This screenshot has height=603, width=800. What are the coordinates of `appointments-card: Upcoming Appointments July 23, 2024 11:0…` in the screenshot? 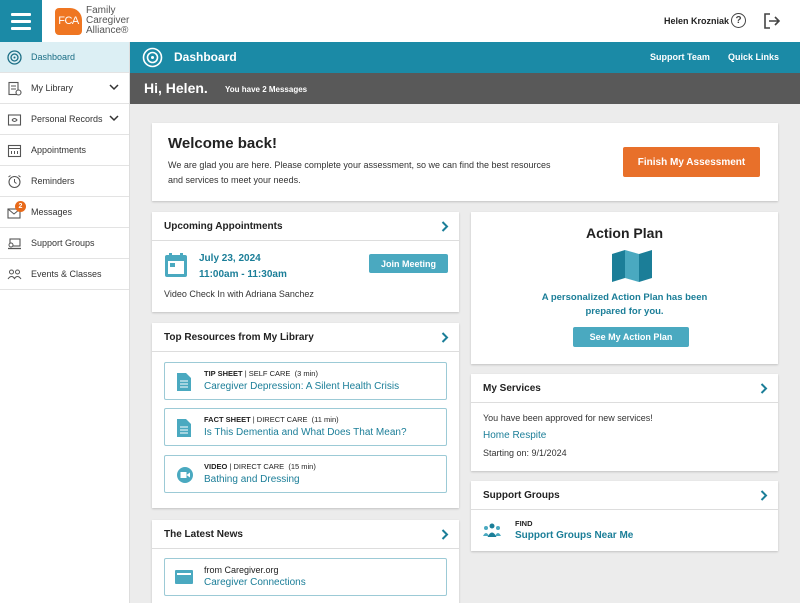 It's located at (305, 262).